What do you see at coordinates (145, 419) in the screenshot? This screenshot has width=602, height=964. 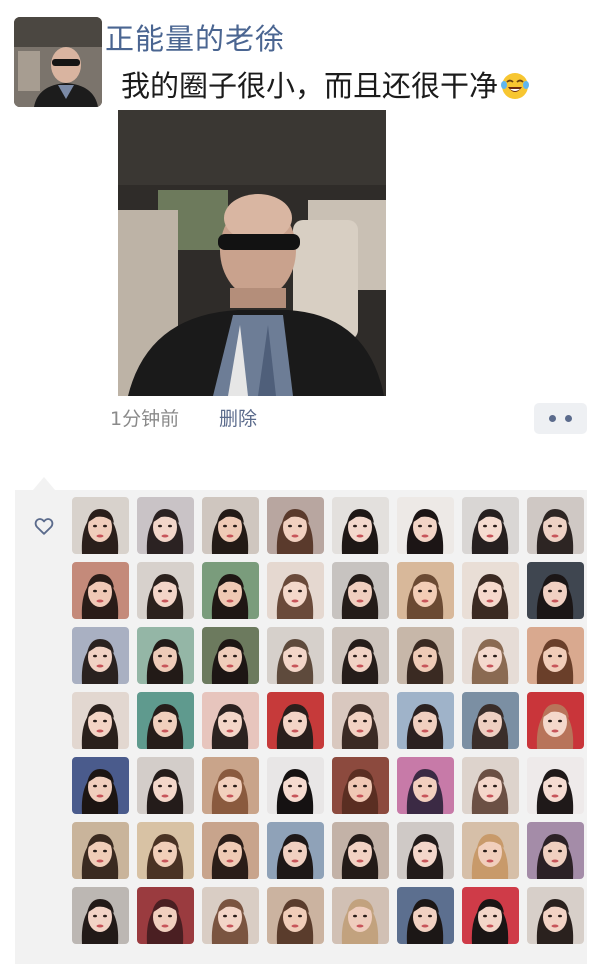 I see `post-time: 1分钟前` at bounding box center [145, 419].